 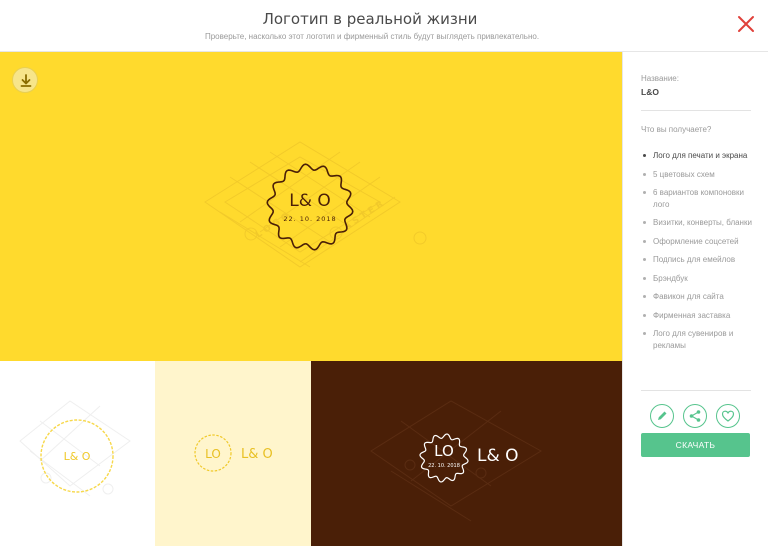 I want to click on preview-panel-cream: LO L& O, so click(x=233, y=453).